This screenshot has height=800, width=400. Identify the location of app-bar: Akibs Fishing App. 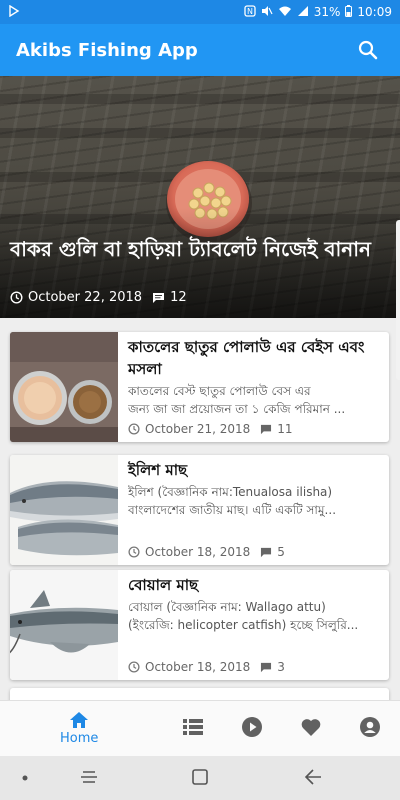
(200, 50).